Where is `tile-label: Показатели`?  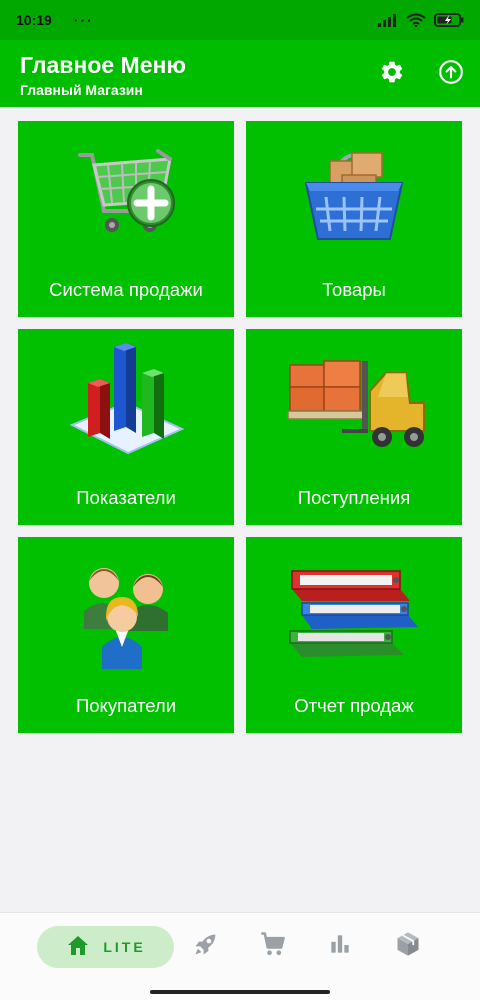
tile-label: Показатели is located at coordinates (126, 497).